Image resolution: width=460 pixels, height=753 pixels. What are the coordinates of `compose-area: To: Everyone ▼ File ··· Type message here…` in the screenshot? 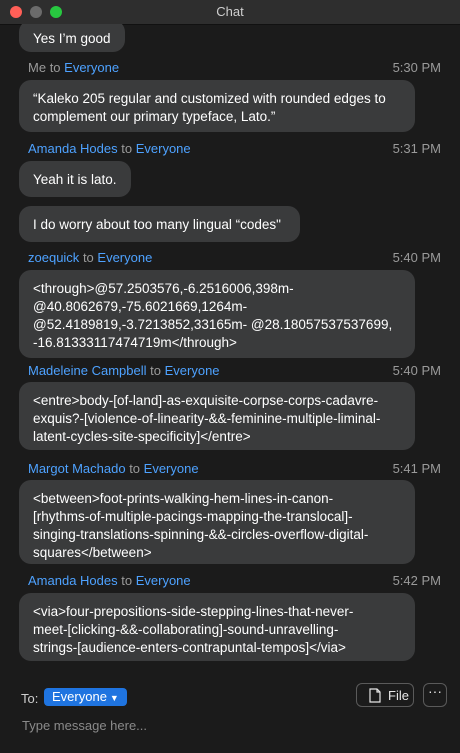 It's located at (230, 715).